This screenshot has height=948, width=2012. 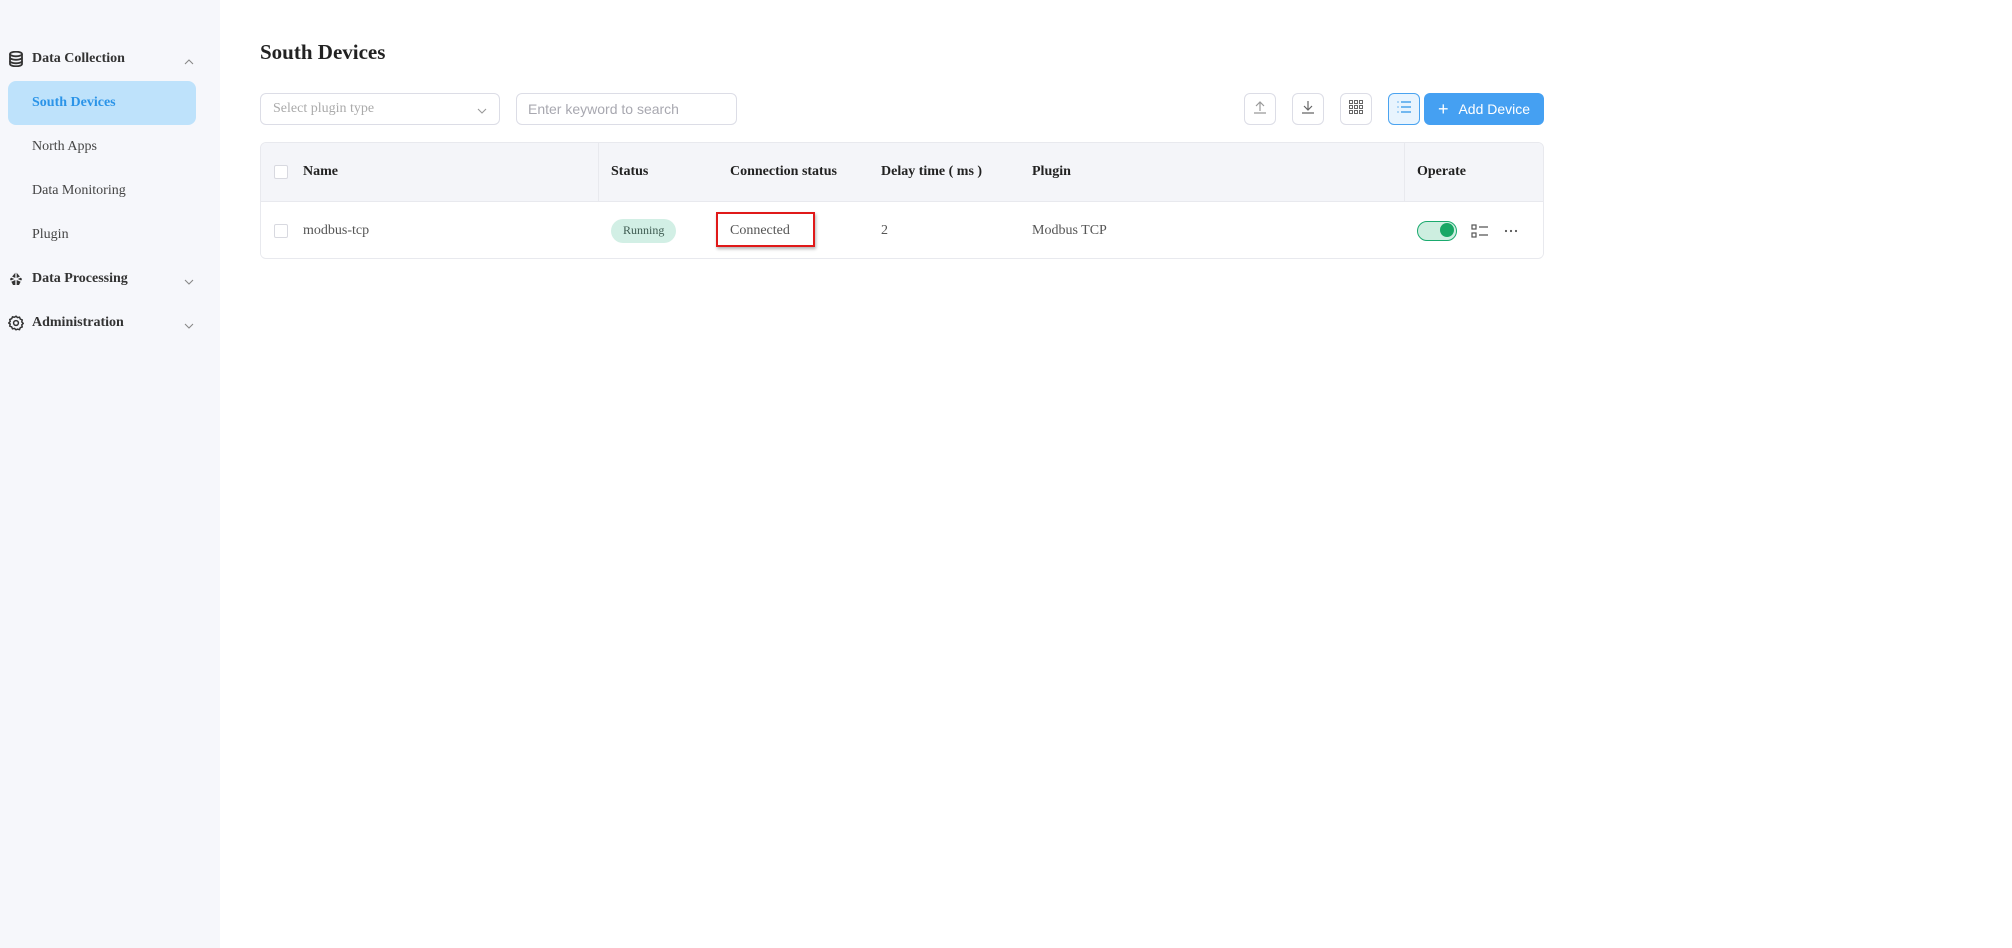 I want to click on chevron-up-icon, so click(x=189, y=59).